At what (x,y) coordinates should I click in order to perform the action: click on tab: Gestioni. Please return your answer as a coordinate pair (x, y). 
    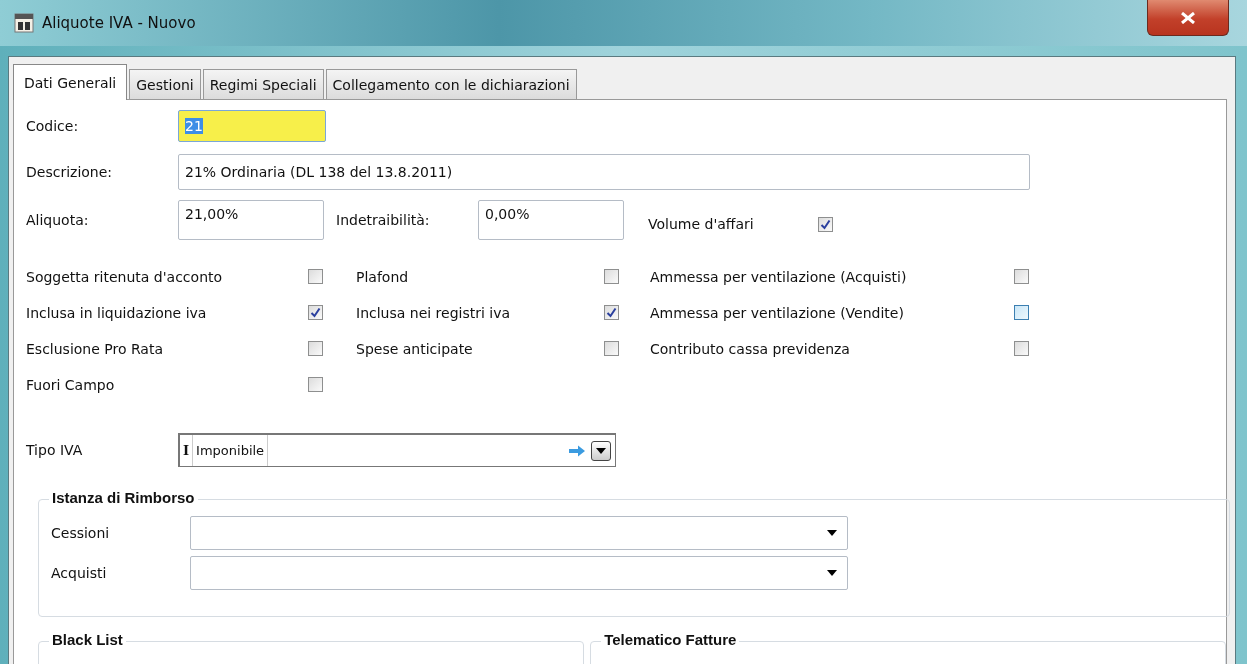
    Looking at the image, I should click on (165, 84).